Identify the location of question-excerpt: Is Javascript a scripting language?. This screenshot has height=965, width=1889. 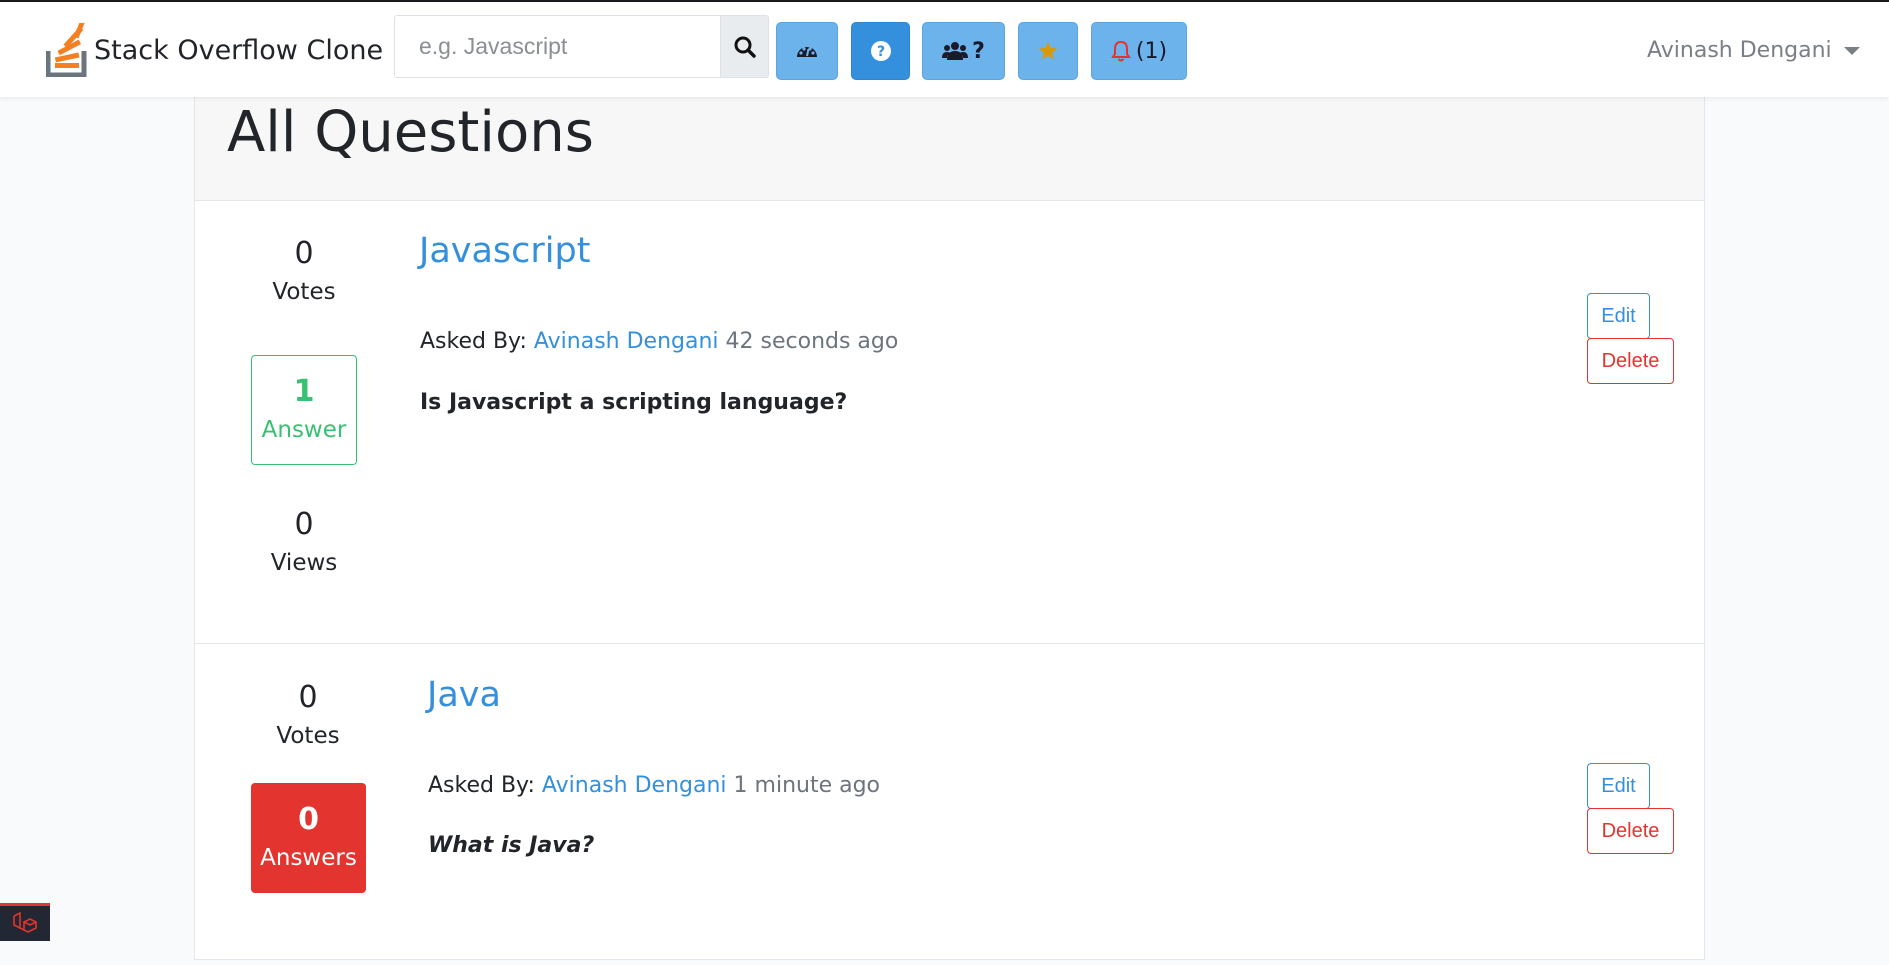
(634, 402).